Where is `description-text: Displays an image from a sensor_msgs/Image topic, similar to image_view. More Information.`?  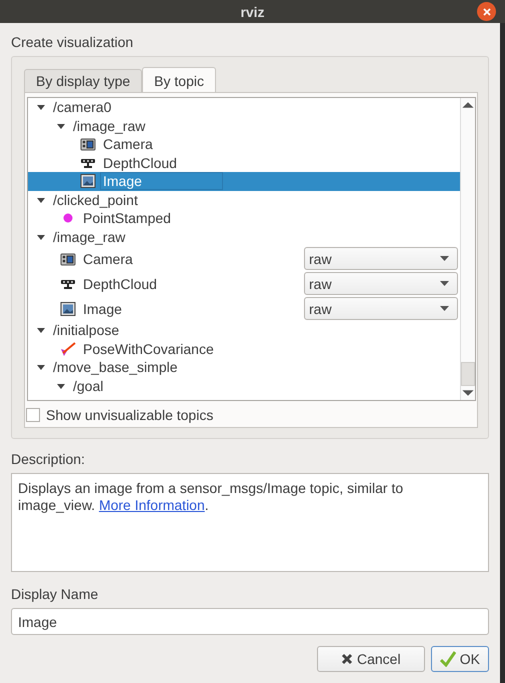
description-text: Displays an image from a sensor_msgs/Image topic, similar to image_view. More Information. is located at coordinates (211, 497).